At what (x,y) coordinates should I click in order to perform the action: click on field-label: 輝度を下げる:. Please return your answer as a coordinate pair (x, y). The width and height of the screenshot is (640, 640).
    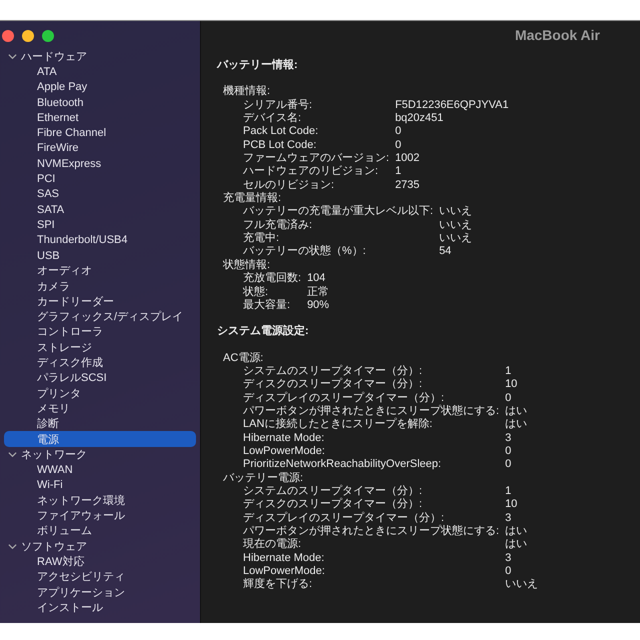
    Looking at the image, I should click on (278, 585).